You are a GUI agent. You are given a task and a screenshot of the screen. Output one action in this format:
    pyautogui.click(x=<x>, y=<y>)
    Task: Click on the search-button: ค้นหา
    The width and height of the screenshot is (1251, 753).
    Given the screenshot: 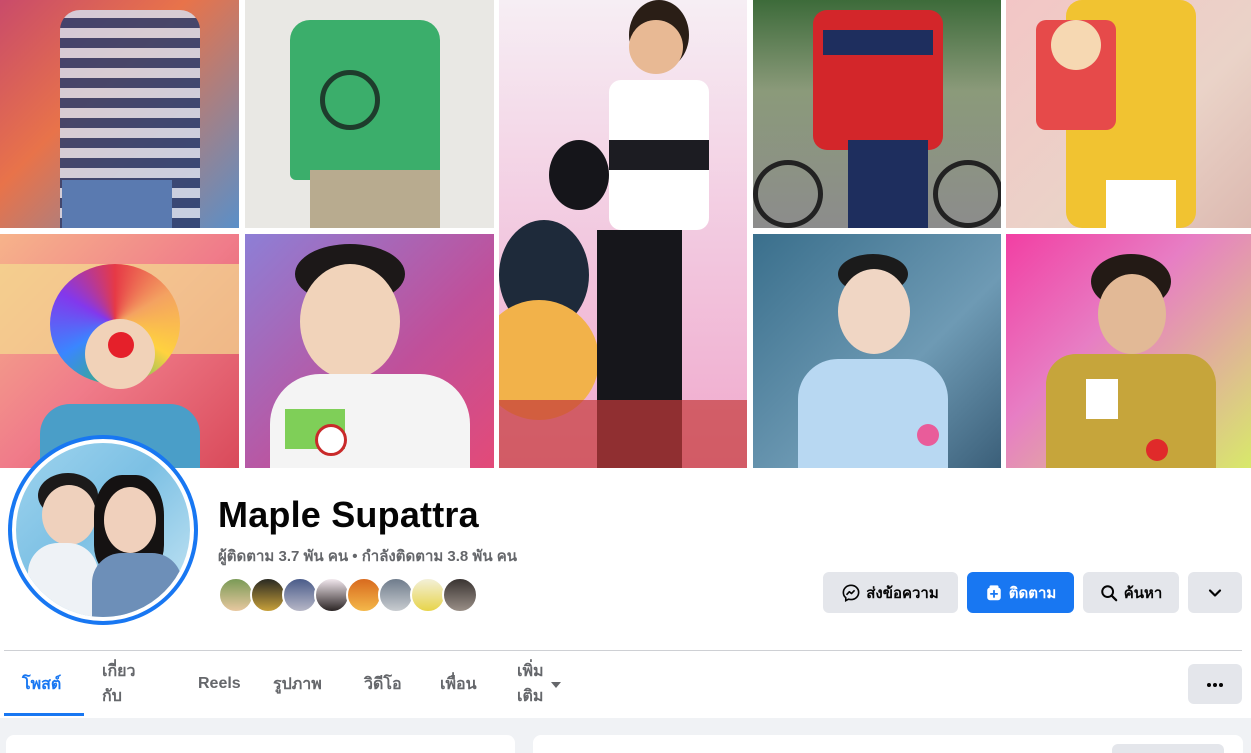 What is the action you would take?
    pyautogui.click(x=1131, y=592)
    